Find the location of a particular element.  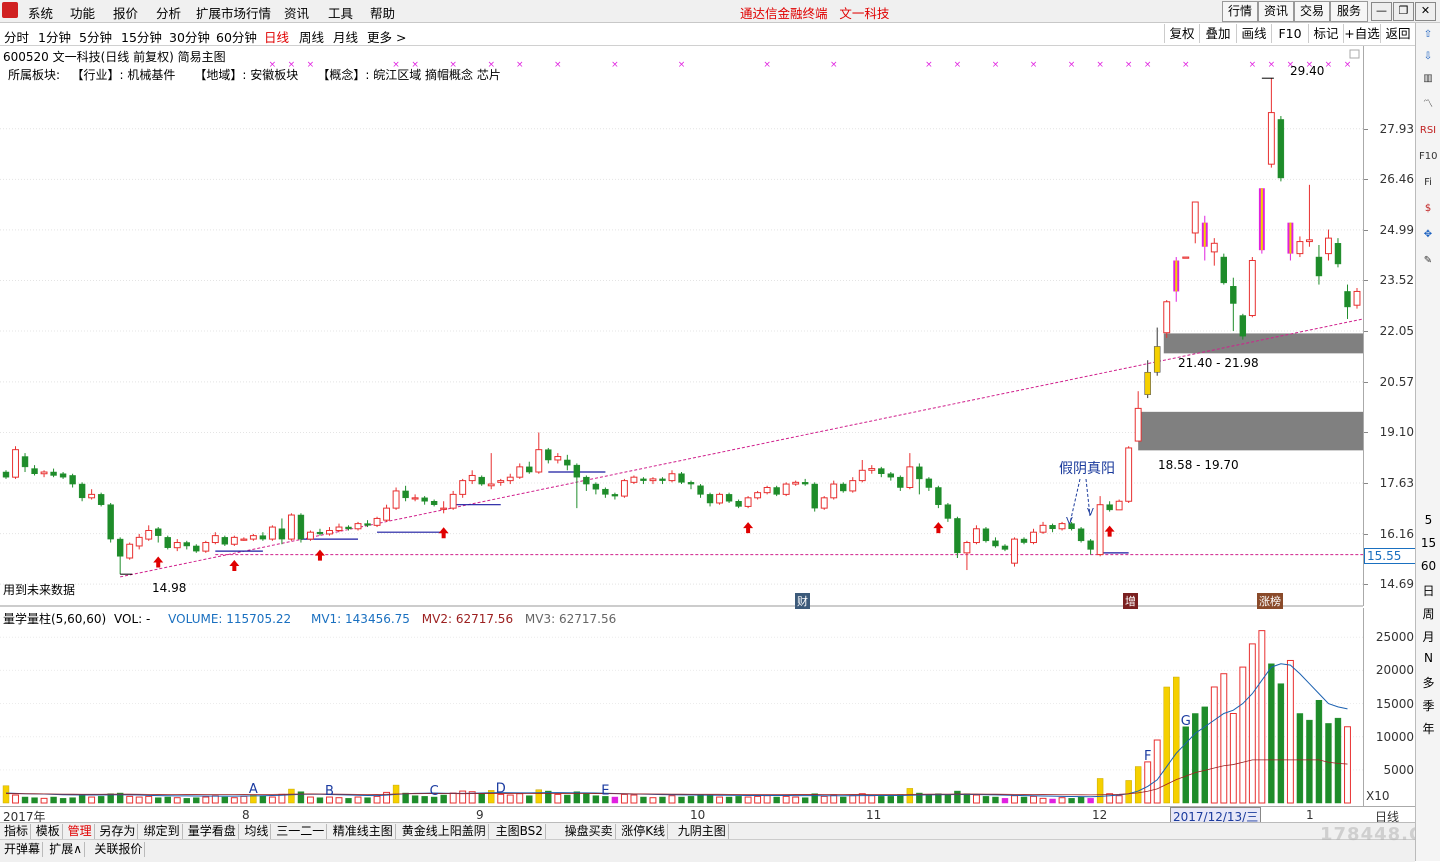

period-weekly: 周线 is located at coordinates (311, 36).